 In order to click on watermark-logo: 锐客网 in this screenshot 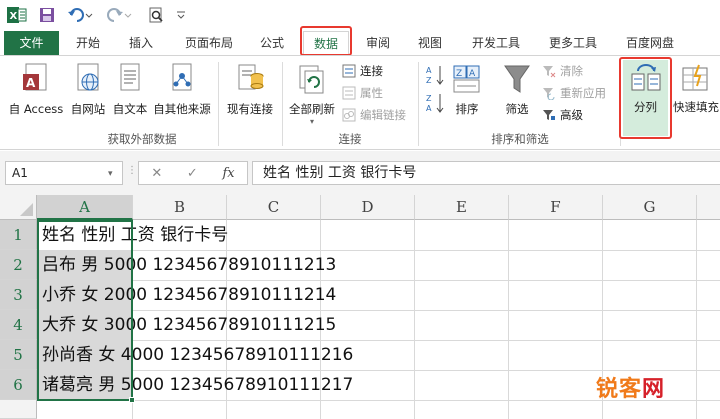, I will do `click(630, 387)`.